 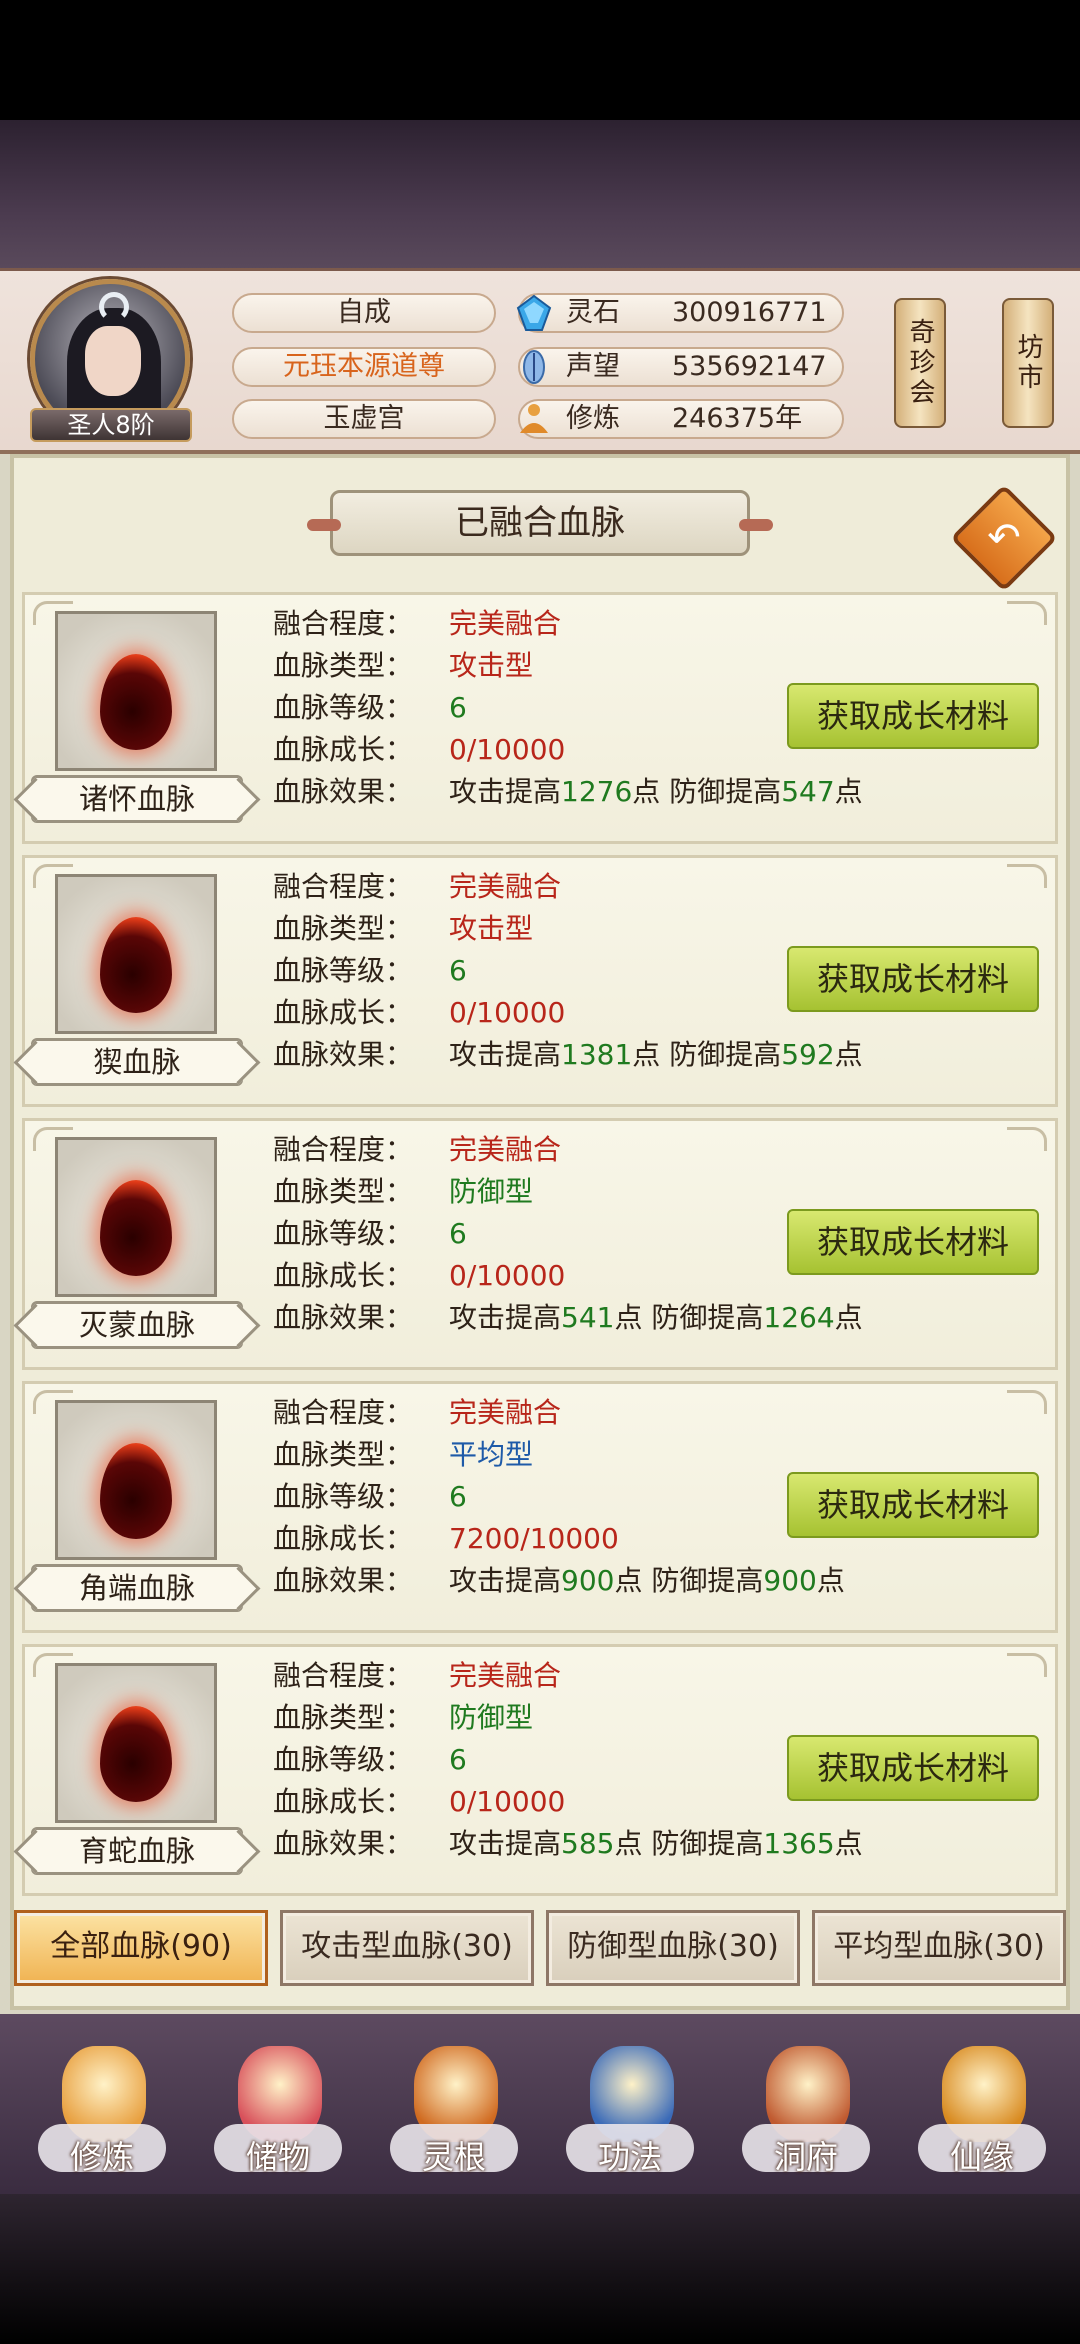 I want to click on nav-label: 修炼, so click(x=101, y=2157).